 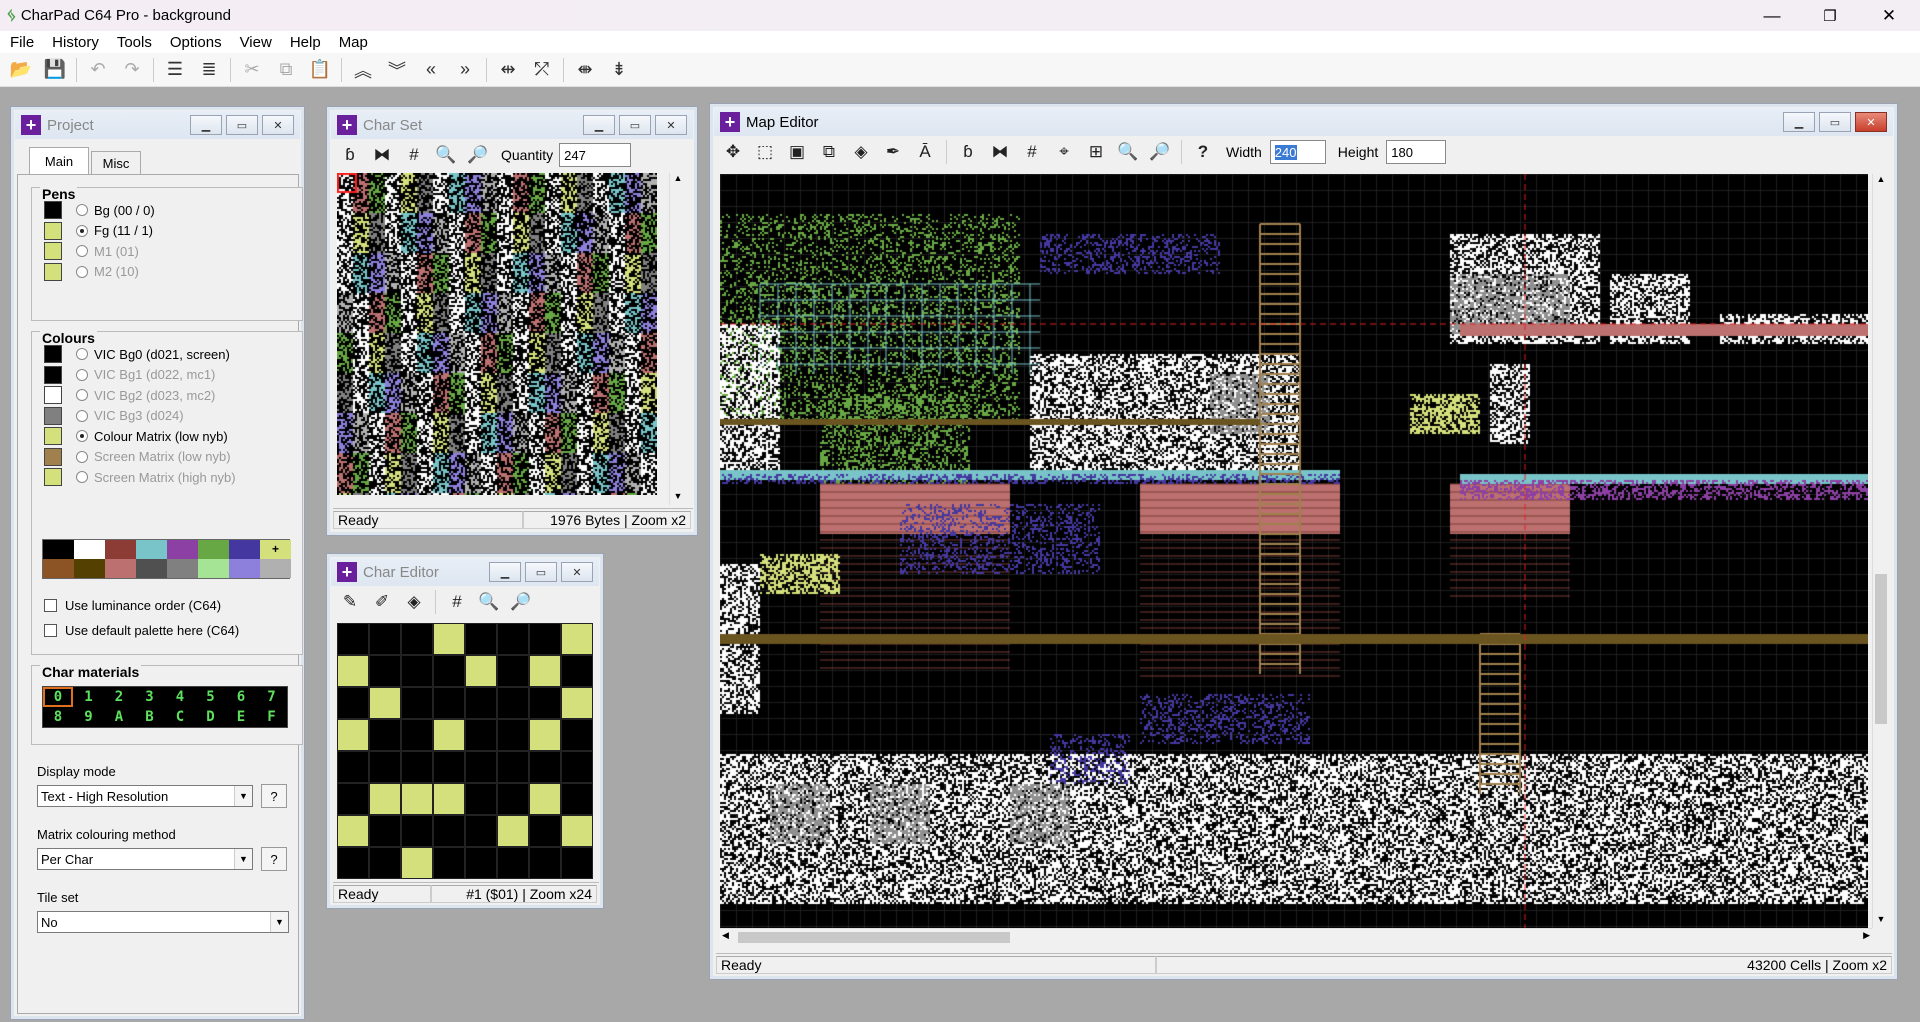 I want to click on char-set-titlebar: + Char Set ▁ ▭ ✕, so click(x=512, y=125).